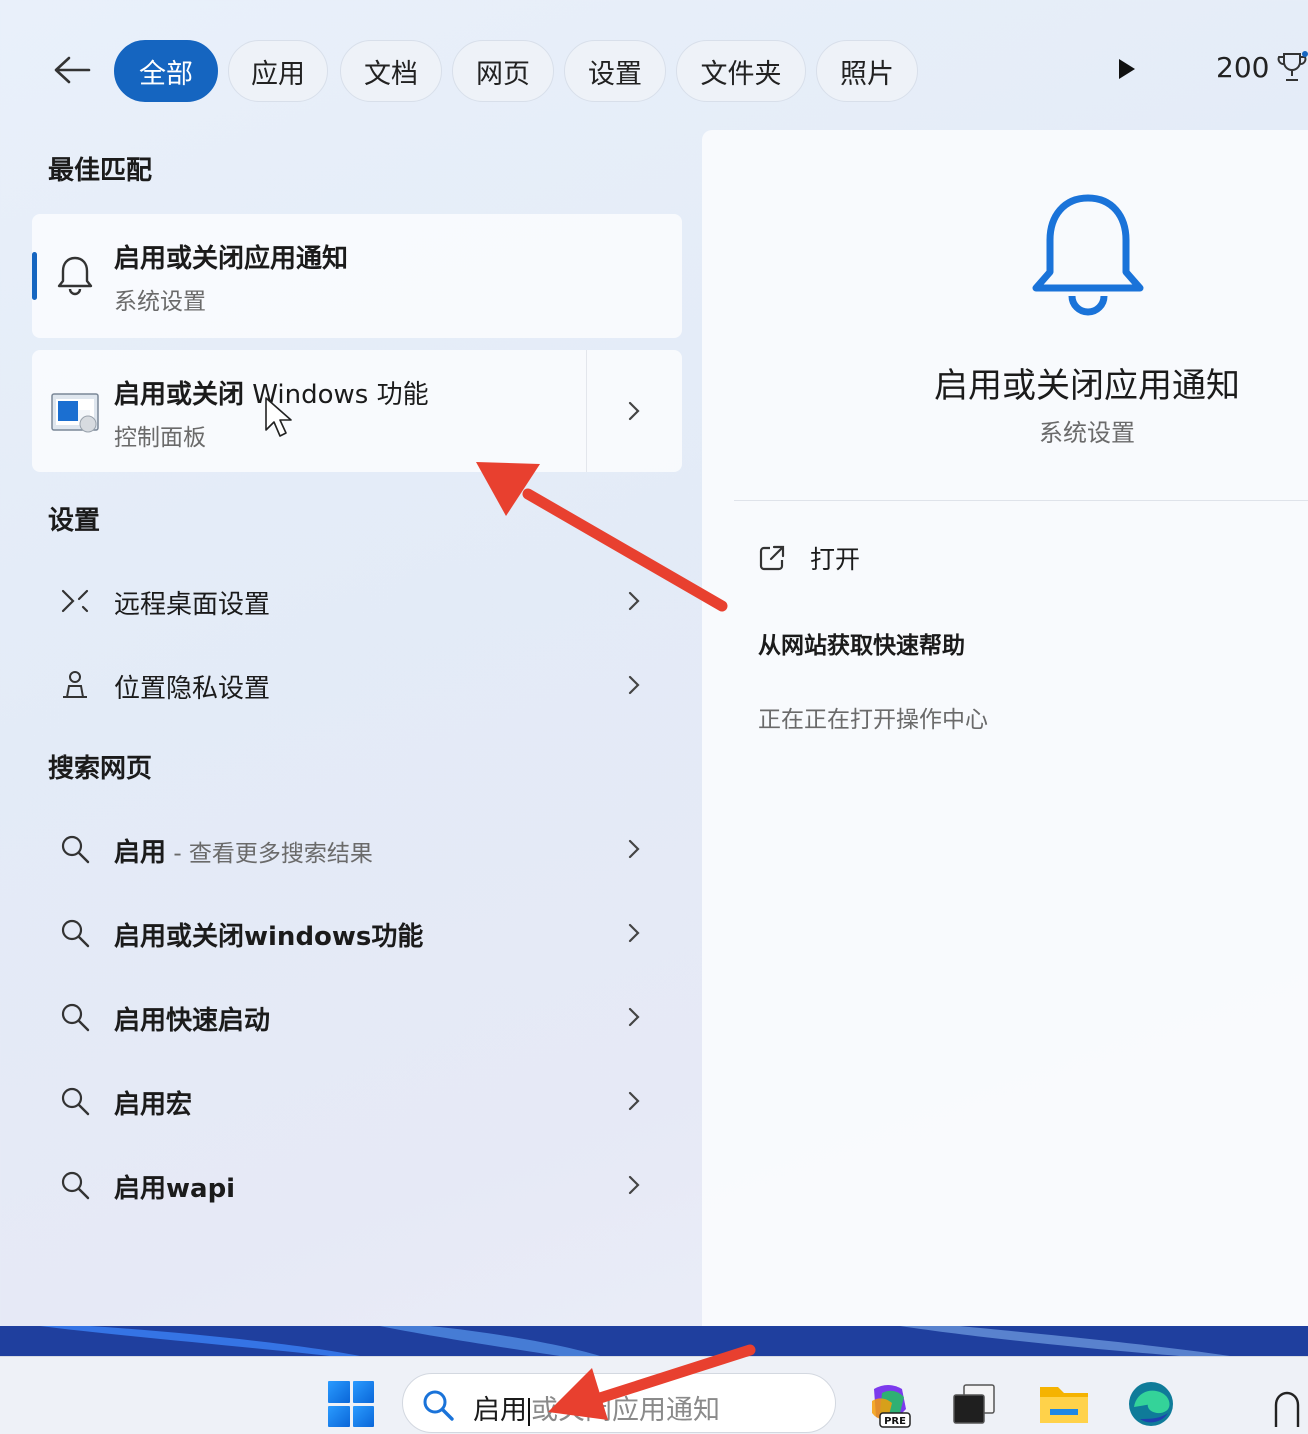 The image size is (1308, 1434). I want to click on taskbar-search-box: 启用 或关闭应用通知, so click(619, 1403).